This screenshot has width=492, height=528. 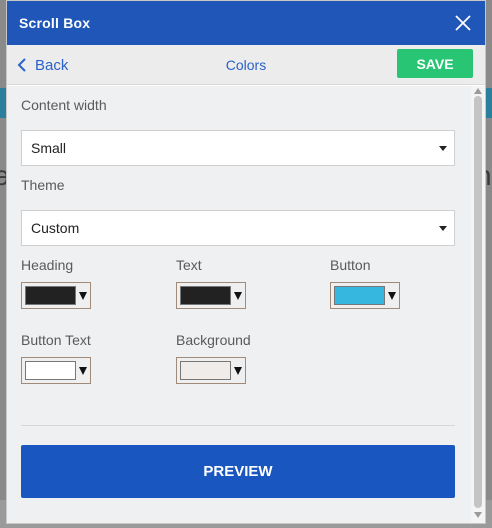 I want to click on navigation-bar: Back Colors SAVE, so click(x=246, y=65).